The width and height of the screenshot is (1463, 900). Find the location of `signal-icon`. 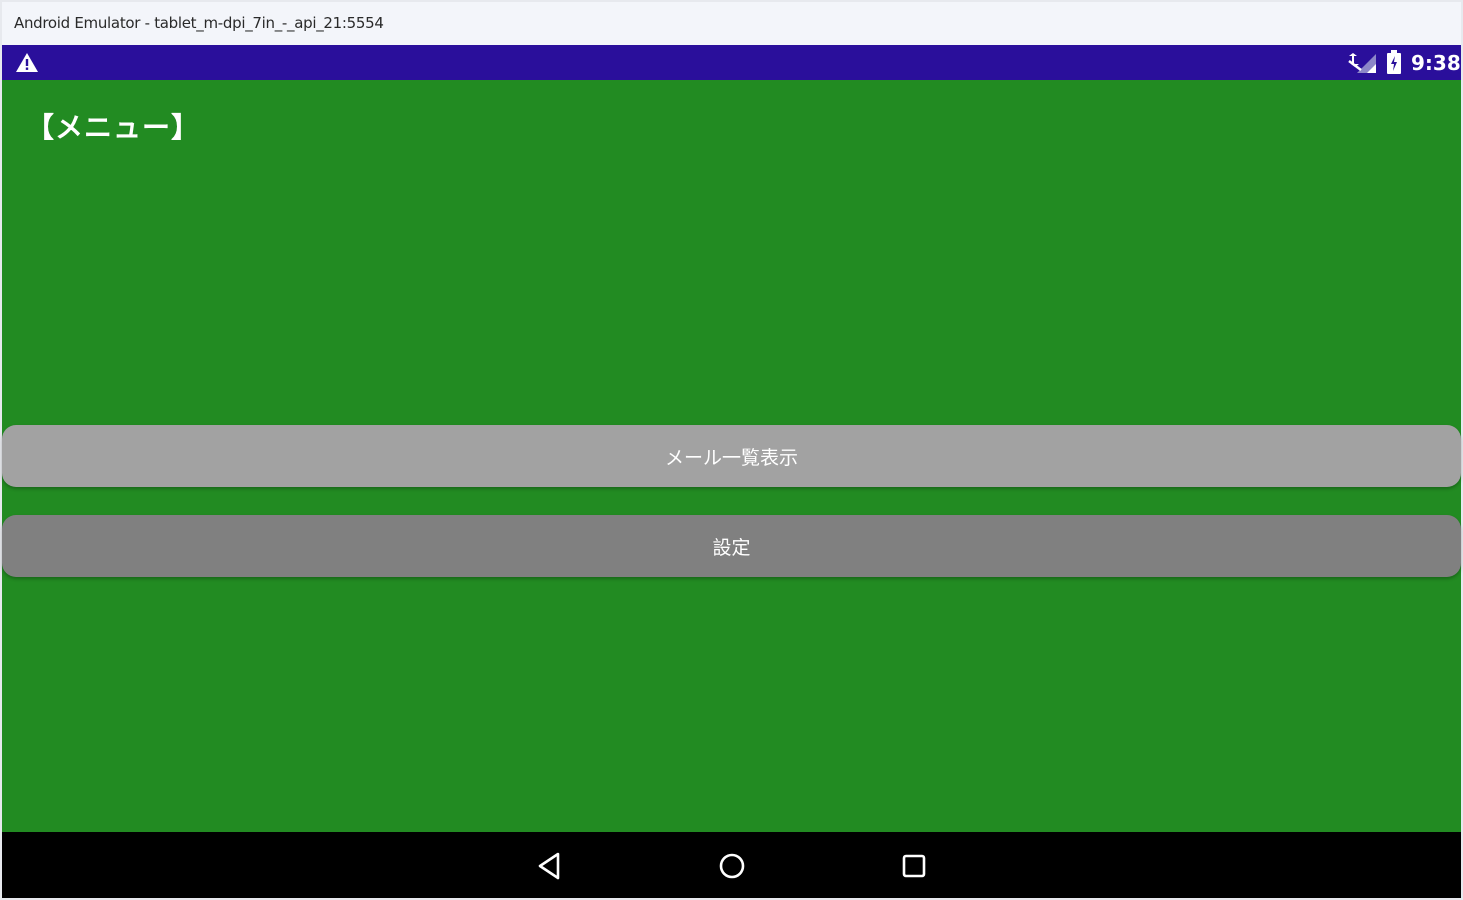

signal-icon is located at coordinates (1362, 63).